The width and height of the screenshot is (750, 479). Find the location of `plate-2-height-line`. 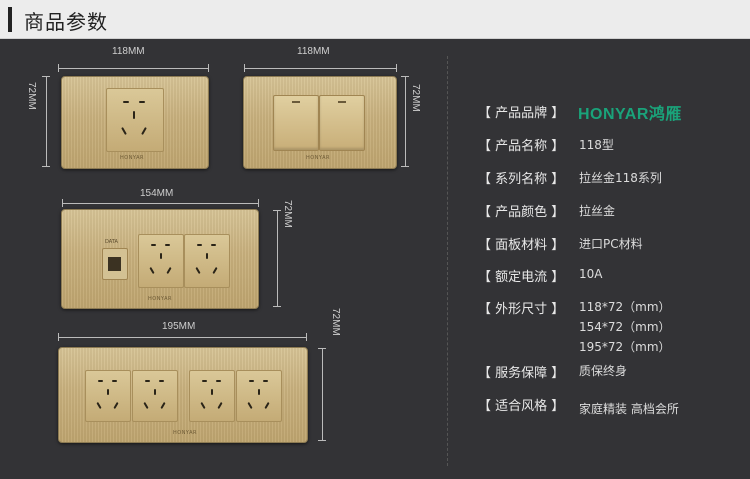

plate-2-height-line is located at coordinates (405, 121).